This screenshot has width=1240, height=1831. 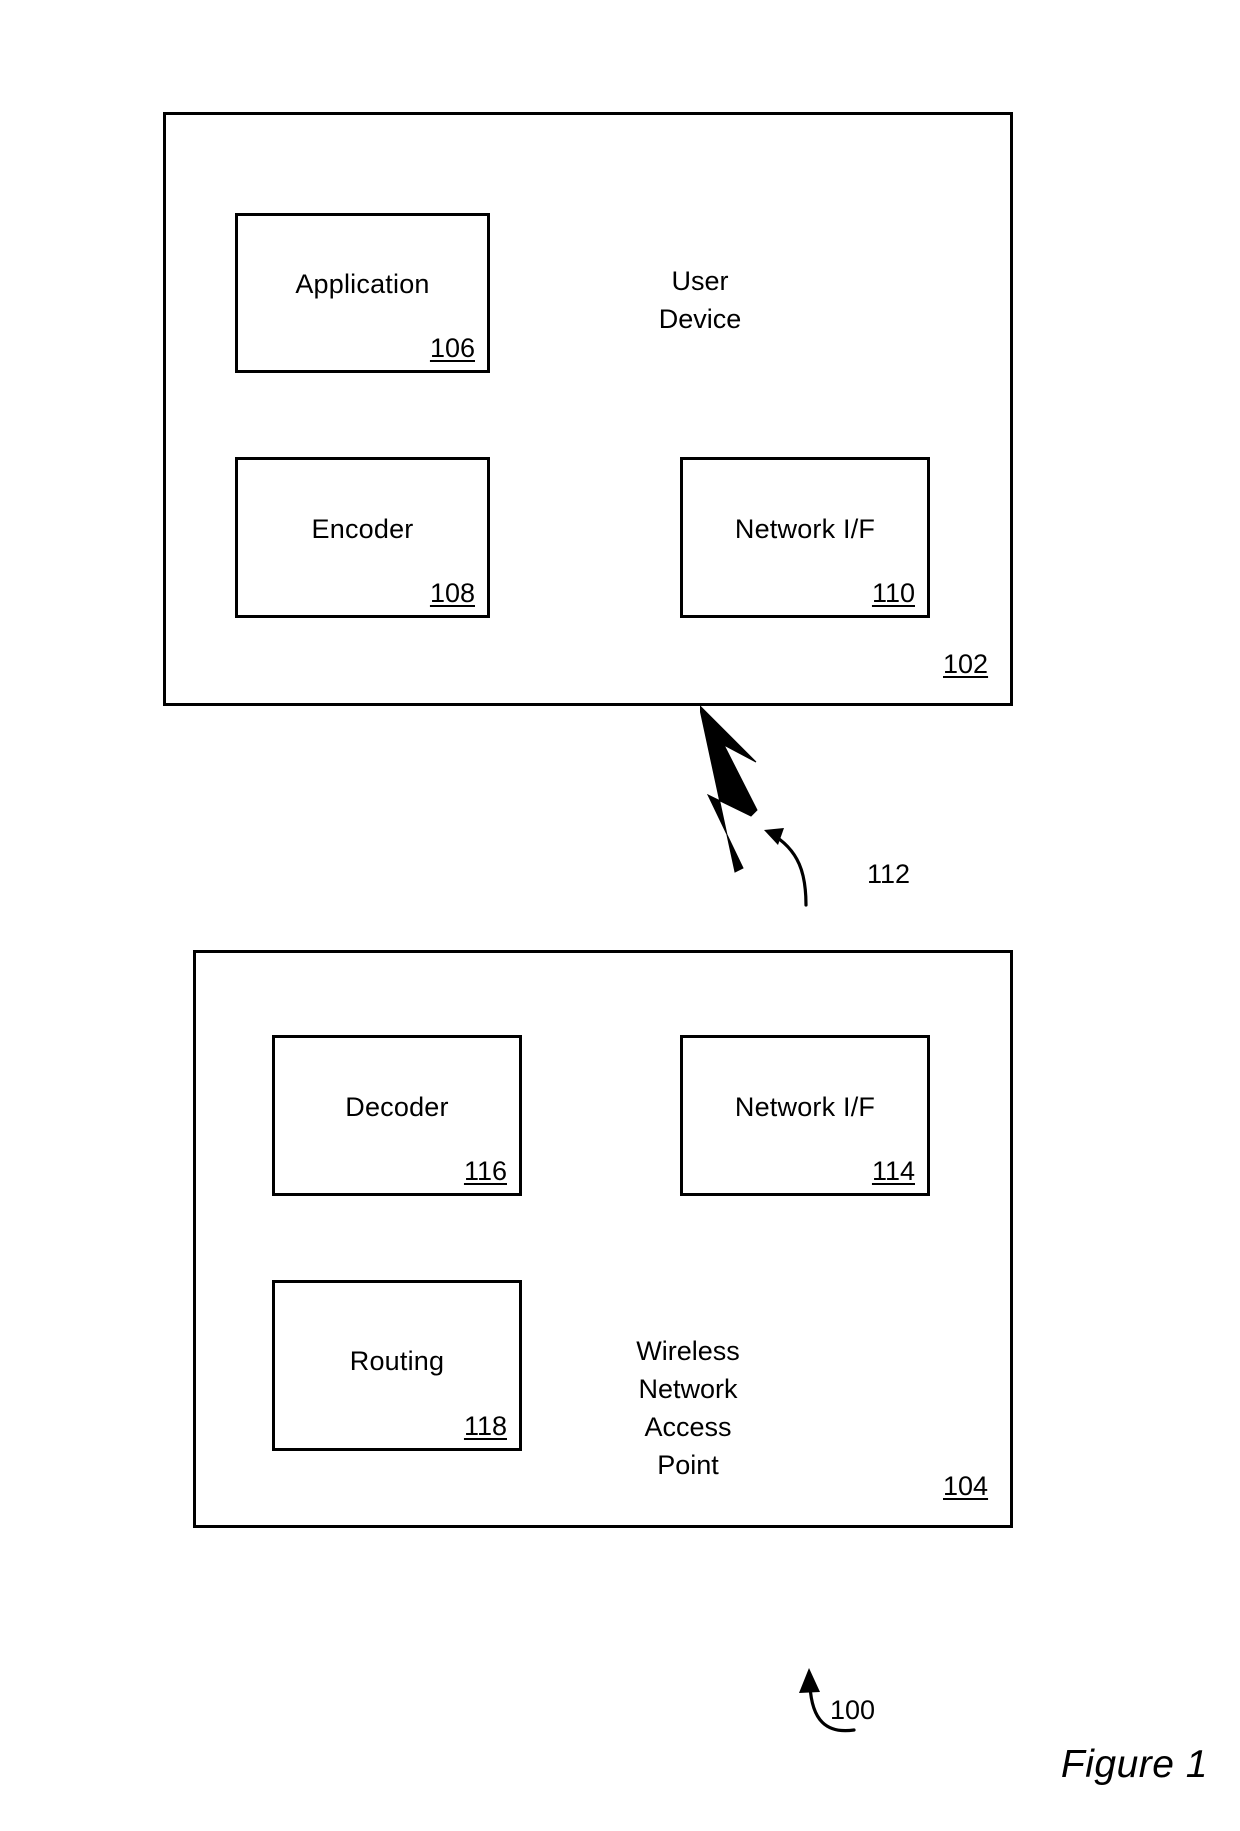 What do you see at coordinates (397, 1361) in the screenshot?
I see `routing-module-label: Routing` at bounding box center [397, 1361].